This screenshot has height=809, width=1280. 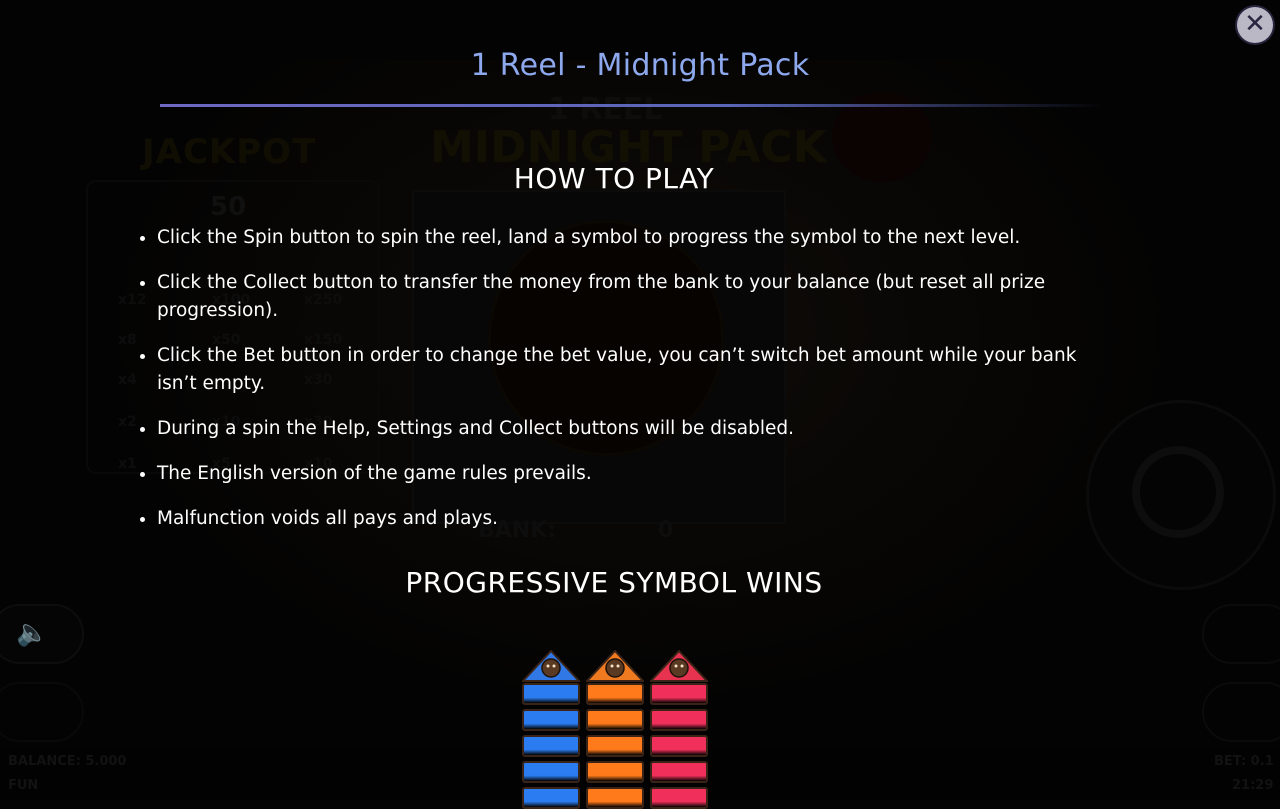 What do you see at coordinates (679, 666) in the screenshot?
I see `bear-icon` at bounding box center [679, 666].